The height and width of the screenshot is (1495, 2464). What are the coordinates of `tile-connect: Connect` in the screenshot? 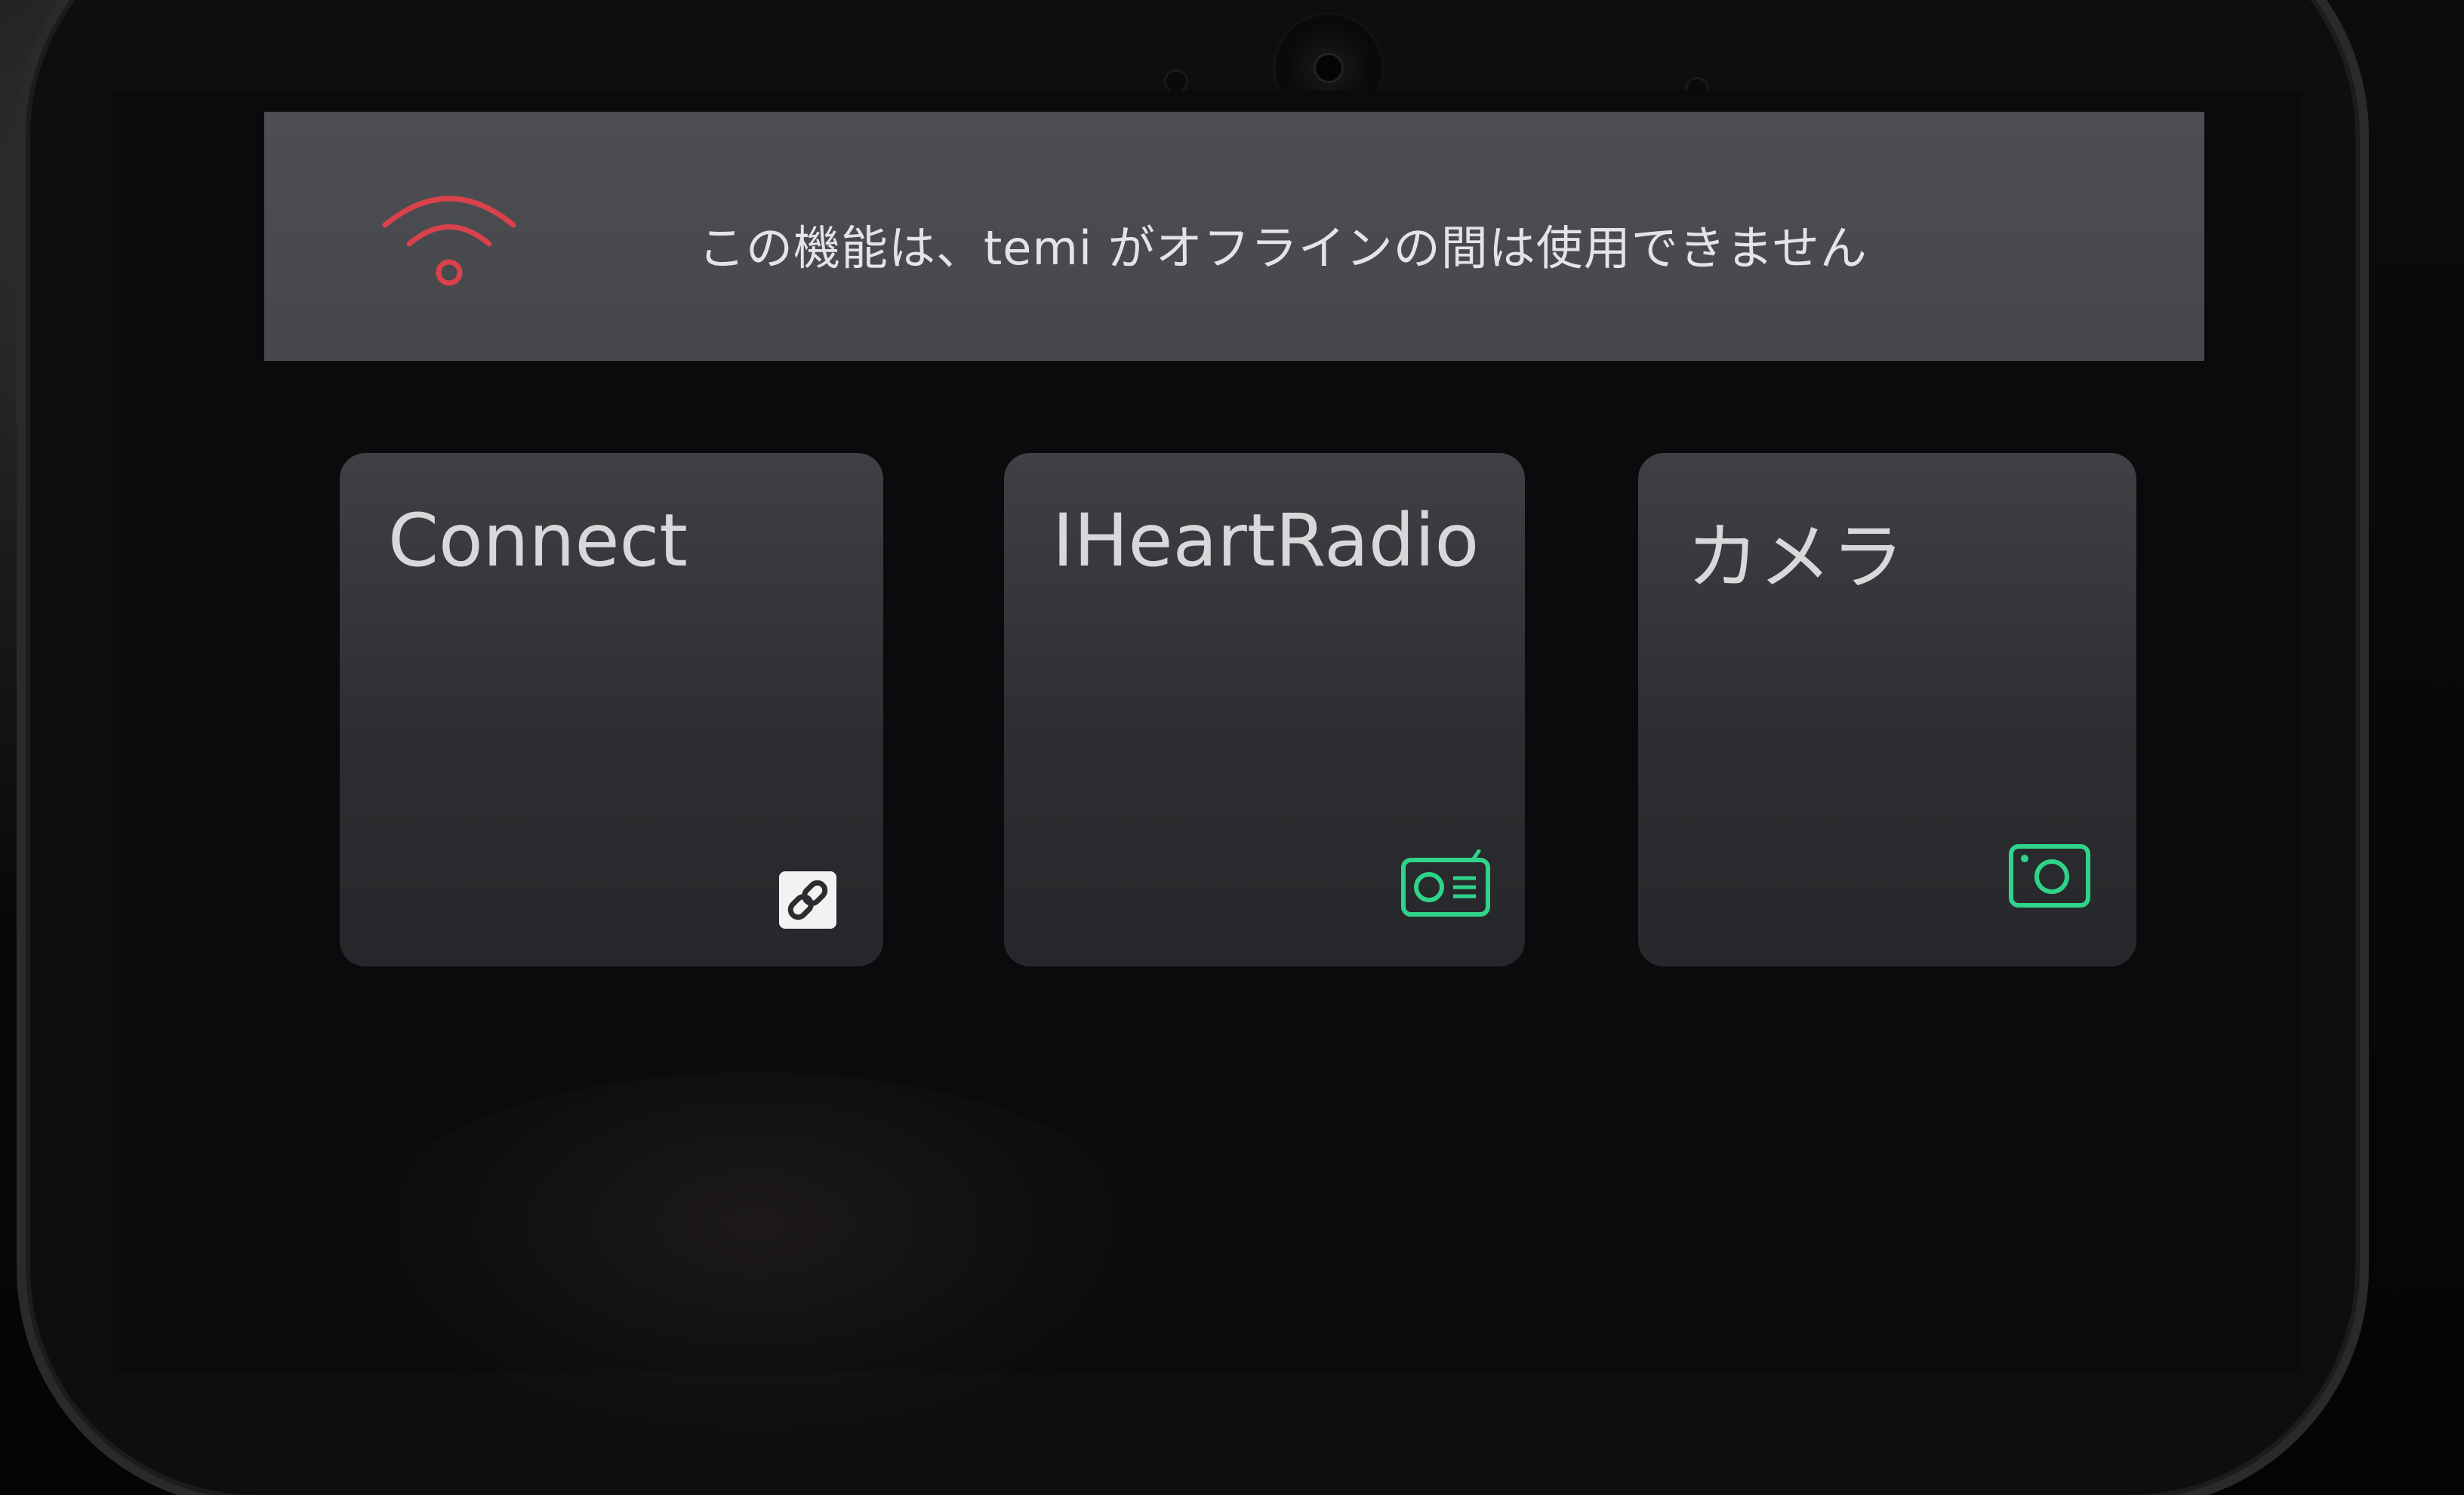 It's located at (611, 709).